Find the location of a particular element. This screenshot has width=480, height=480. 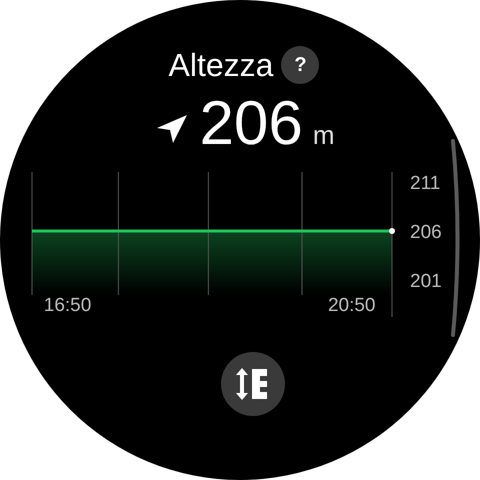

x-axis-label: 20:50 is located at coordinates (352, 305).